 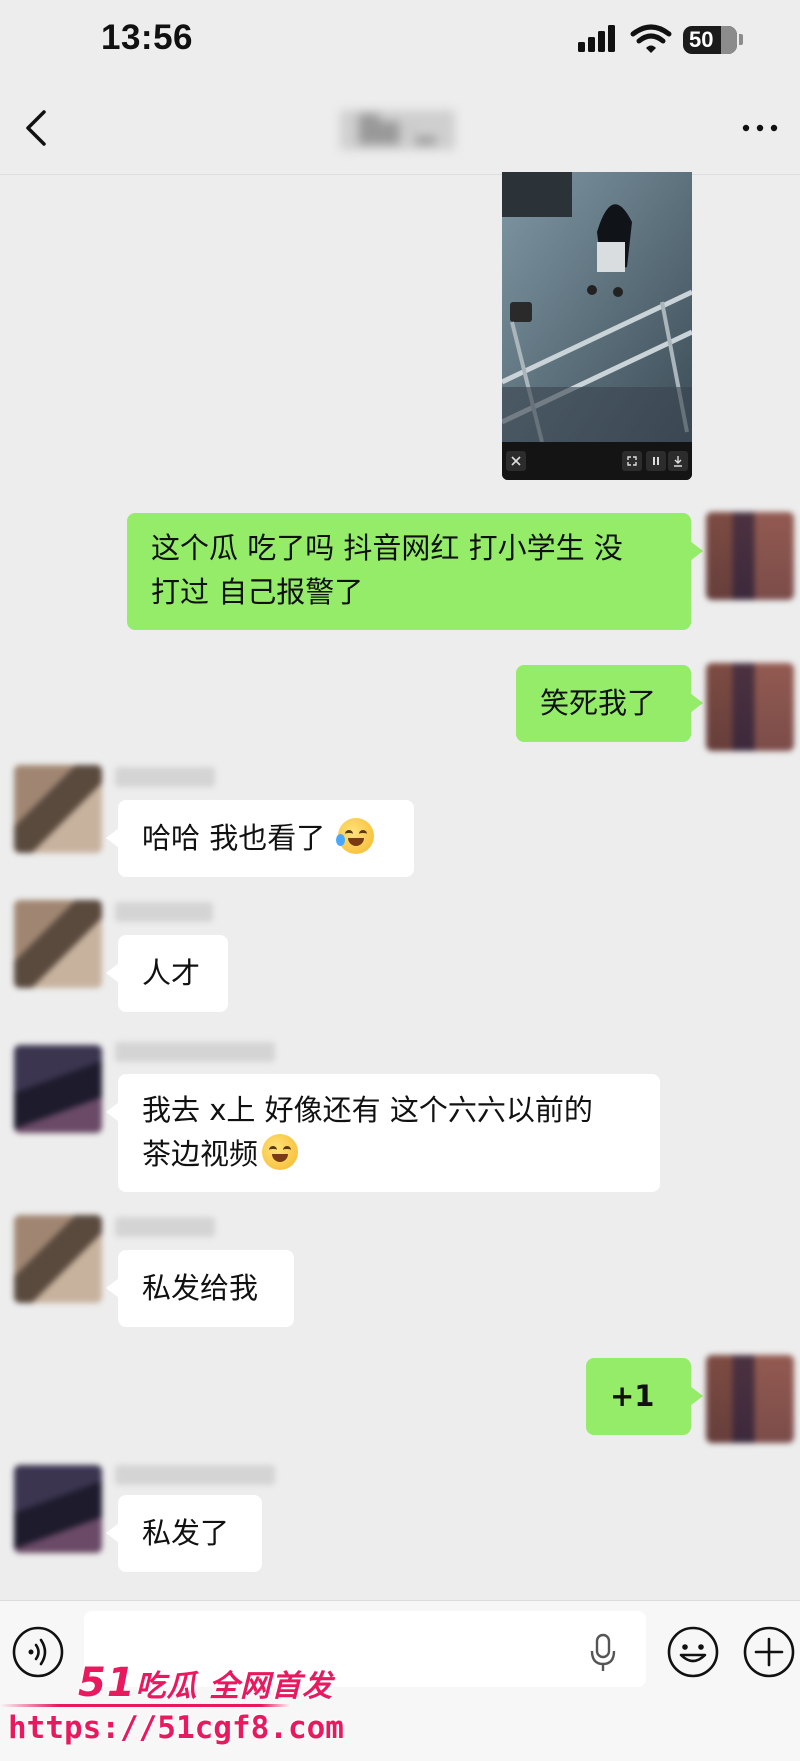 What do you see at coordinates (516, 461) in the screenshot?
I see `close-icon` at bounding box center [516, 461].